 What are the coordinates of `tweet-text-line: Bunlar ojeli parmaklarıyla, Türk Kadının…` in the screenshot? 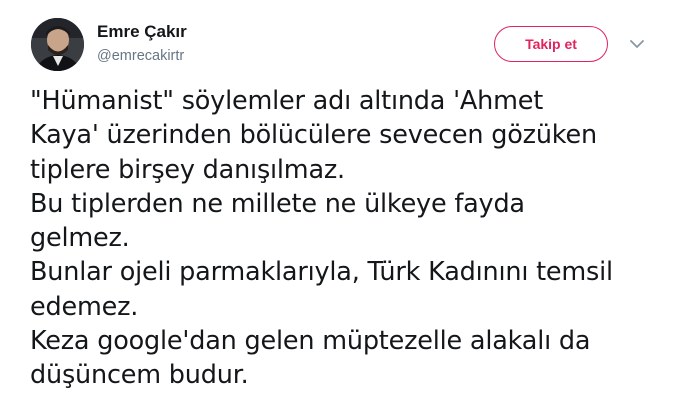 It's located at (321, 272).